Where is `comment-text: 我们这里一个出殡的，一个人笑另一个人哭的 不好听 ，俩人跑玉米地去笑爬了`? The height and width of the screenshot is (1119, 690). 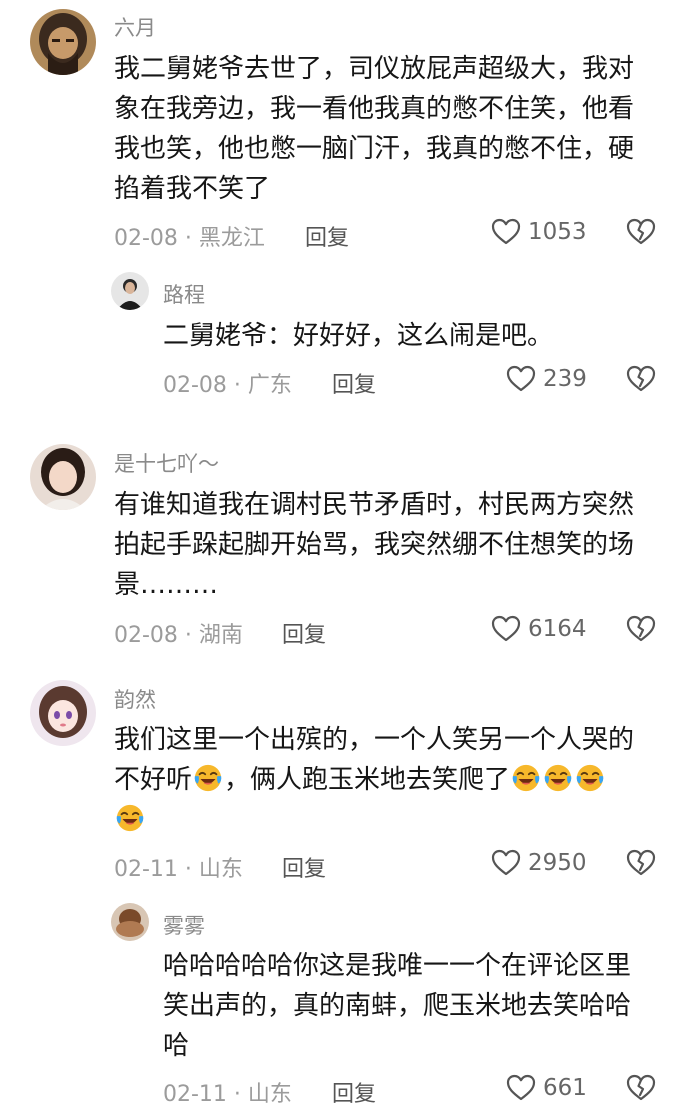
comment-text: 我们这里一个出殡的，一个人笑另一个人哭的 不好听 ，俩人跑玉米地去笑爬了 is located at coordinates (374, 780).